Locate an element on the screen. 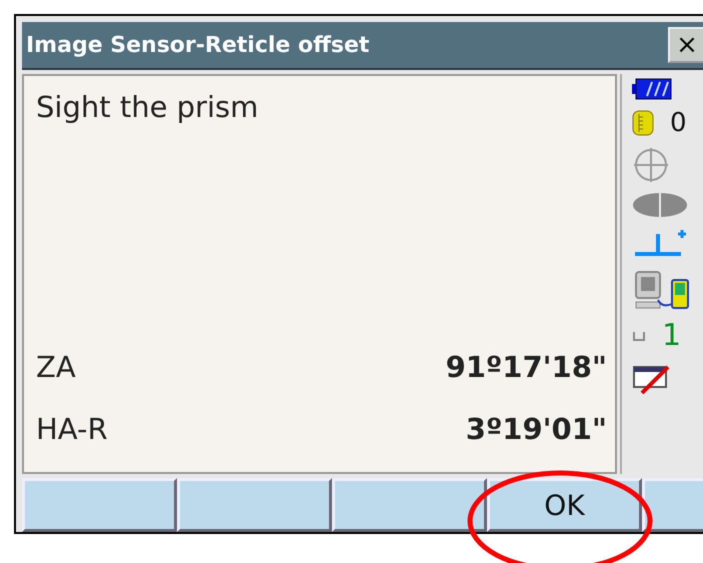  instruction-text: Sight the prism is located at coordinates (148, 107).